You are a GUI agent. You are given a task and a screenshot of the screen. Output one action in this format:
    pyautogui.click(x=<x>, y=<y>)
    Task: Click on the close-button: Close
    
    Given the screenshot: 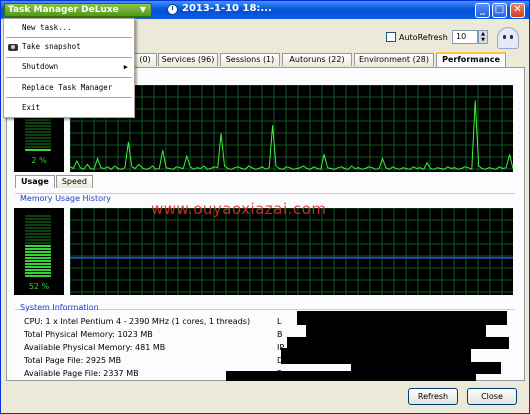 What is the action you would take?
    pyautogui.click(x=492, y=396)
    